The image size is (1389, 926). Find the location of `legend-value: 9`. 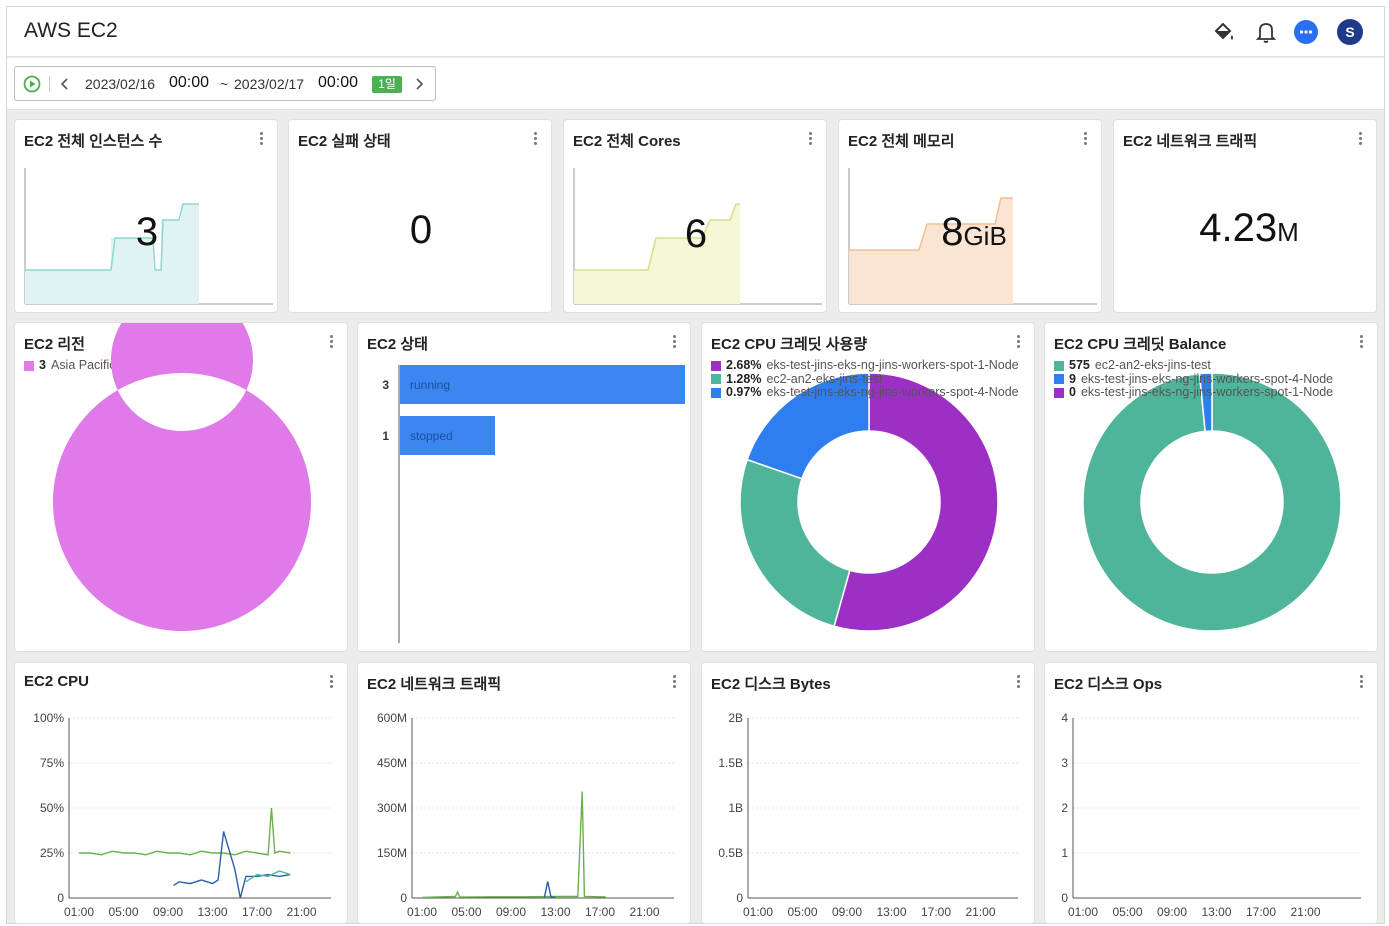

legend-value: 9 is located at coordinates (1072, 378).